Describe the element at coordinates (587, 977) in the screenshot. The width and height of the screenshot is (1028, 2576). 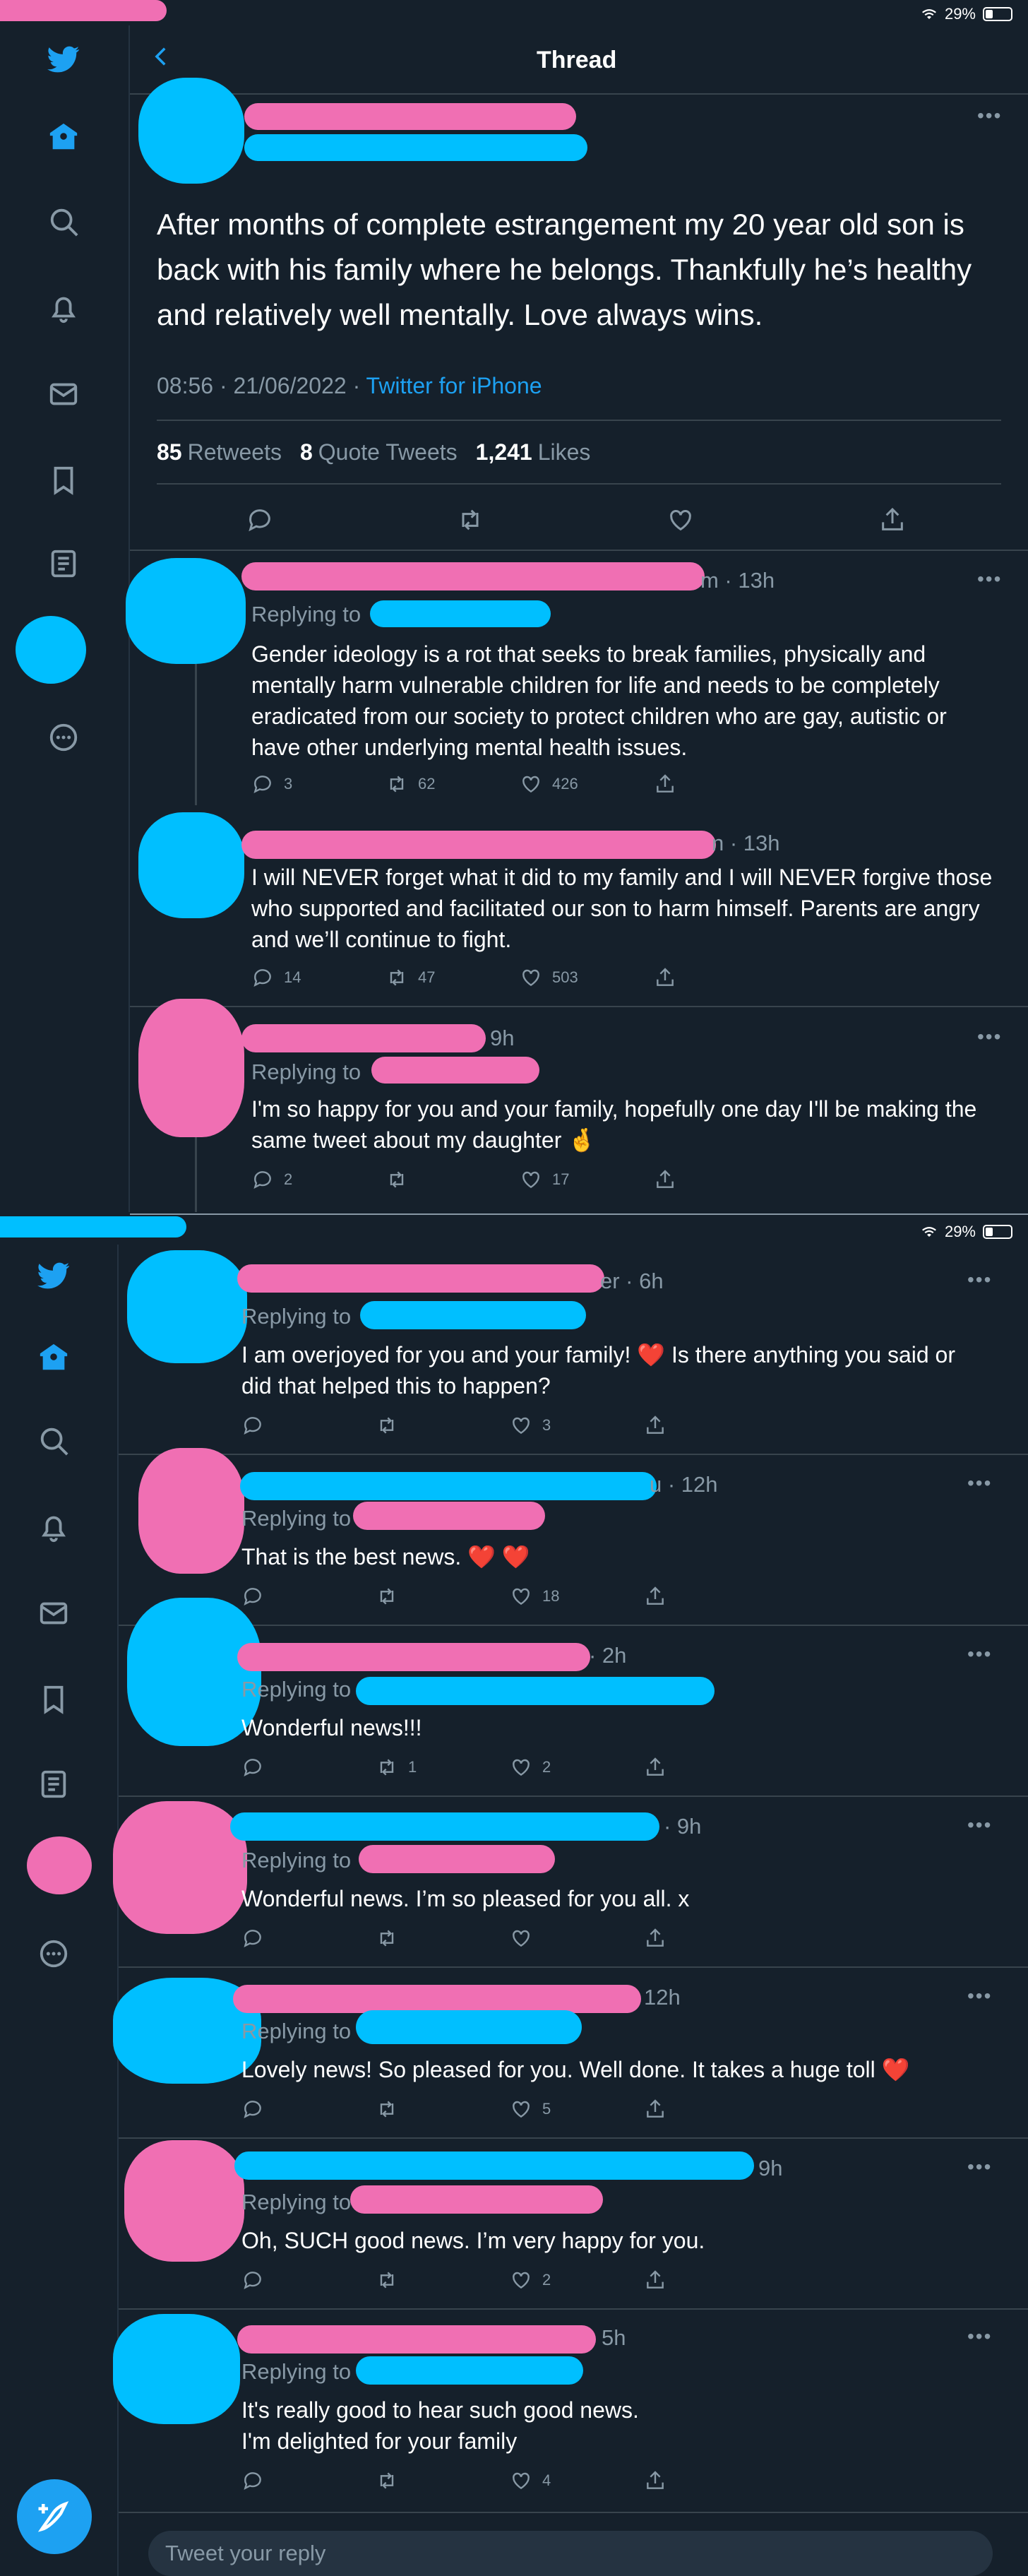
I see `like-button: 503` at that location.